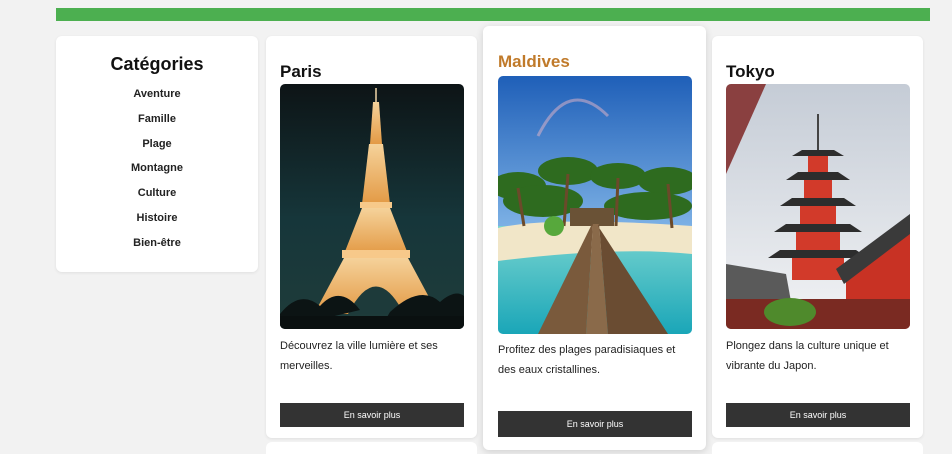 Image resolution: width=952 pixels, height=454 pixels. What do you see at coordinates (595, 205) in the screenshot?
I see `beach-pier-photo` at bounding box center [595, 205].